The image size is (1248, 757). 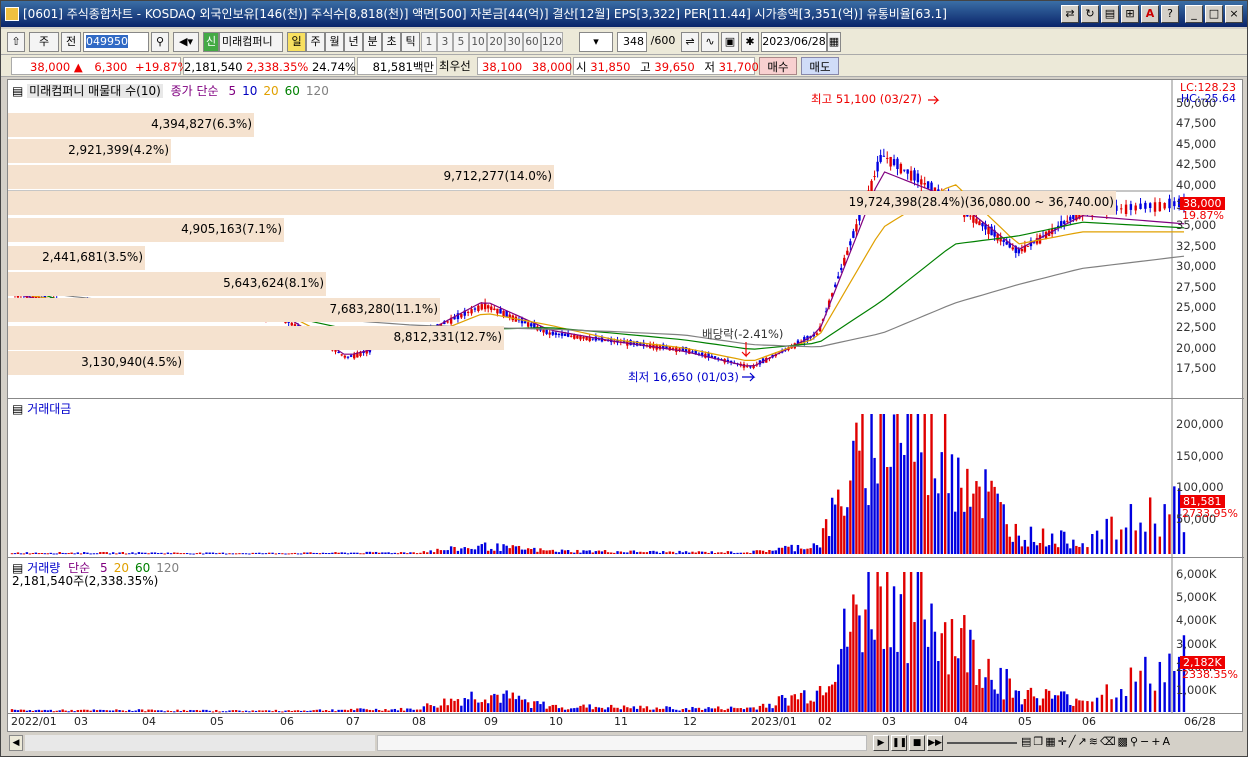 I want to click on help-icon: ?, so click(x=1170, y=14).